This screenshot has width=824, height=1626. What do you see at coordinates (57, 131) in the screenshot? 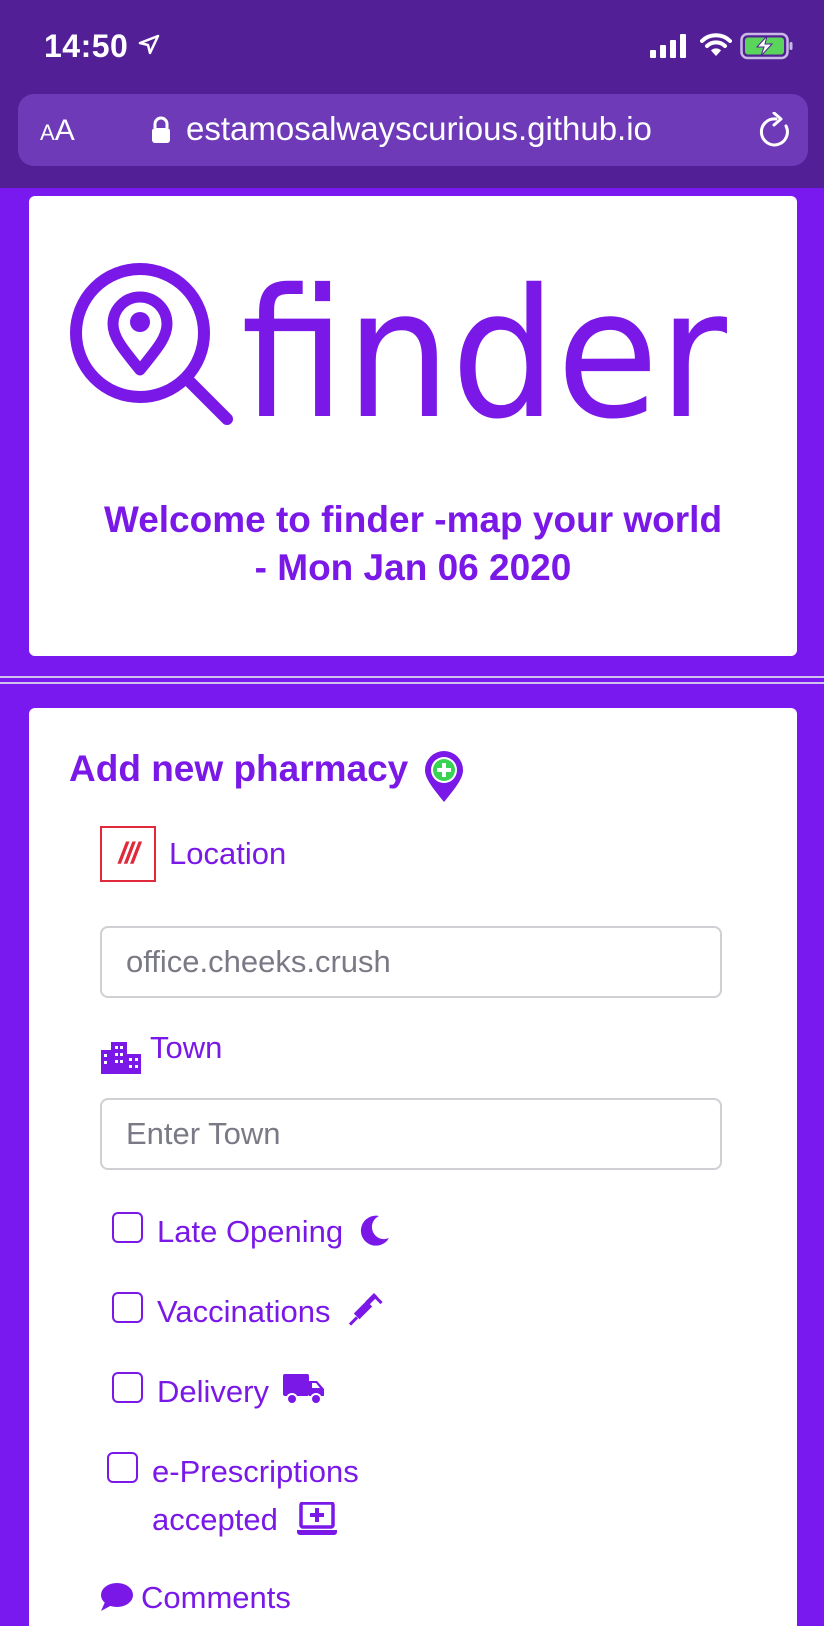
I see `text-size-button: AA` at bounding box center [57, 131].